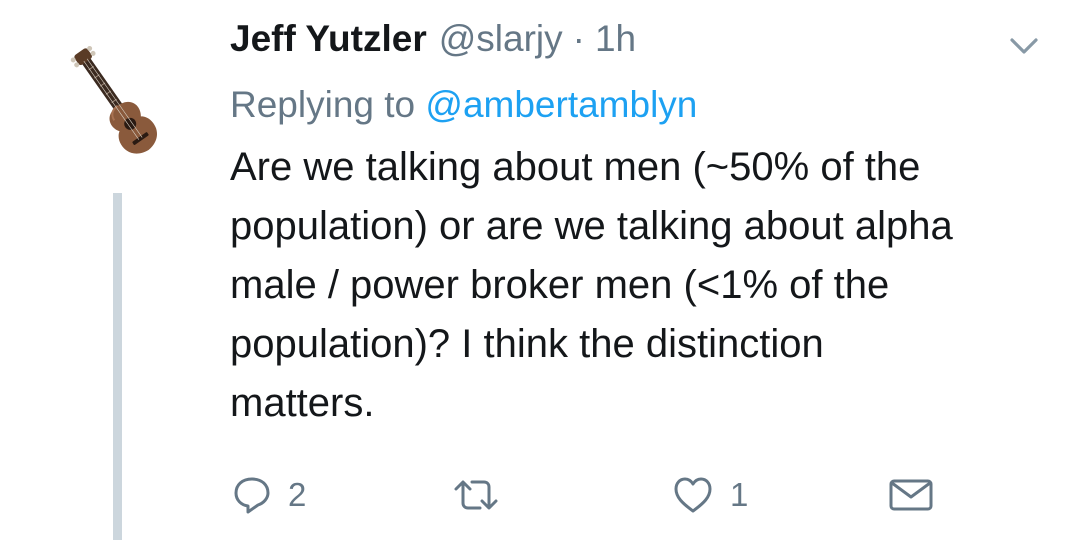 This screenshot has height=540, width=1080. What do you see at coordinates (113, 99) in the screenshot?
I see `ukulele-icon` at bounding box center [113, 99].